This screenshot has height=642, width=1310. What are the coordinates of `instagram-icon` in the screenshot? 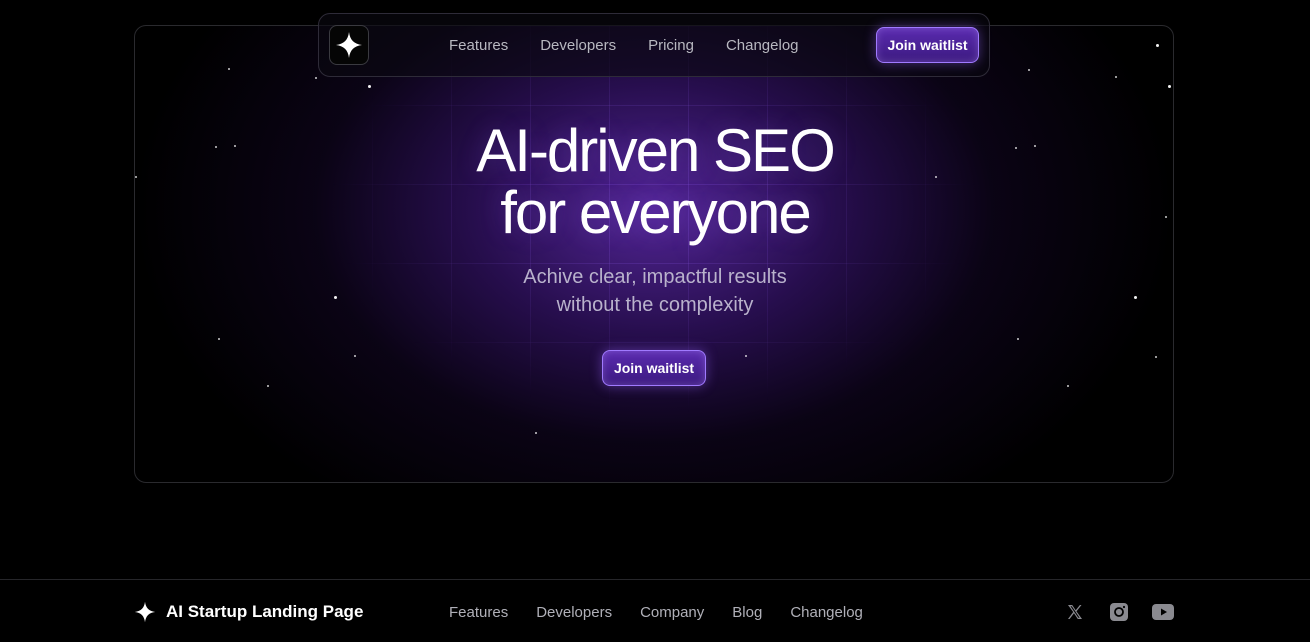 It's located at (1119, 612).